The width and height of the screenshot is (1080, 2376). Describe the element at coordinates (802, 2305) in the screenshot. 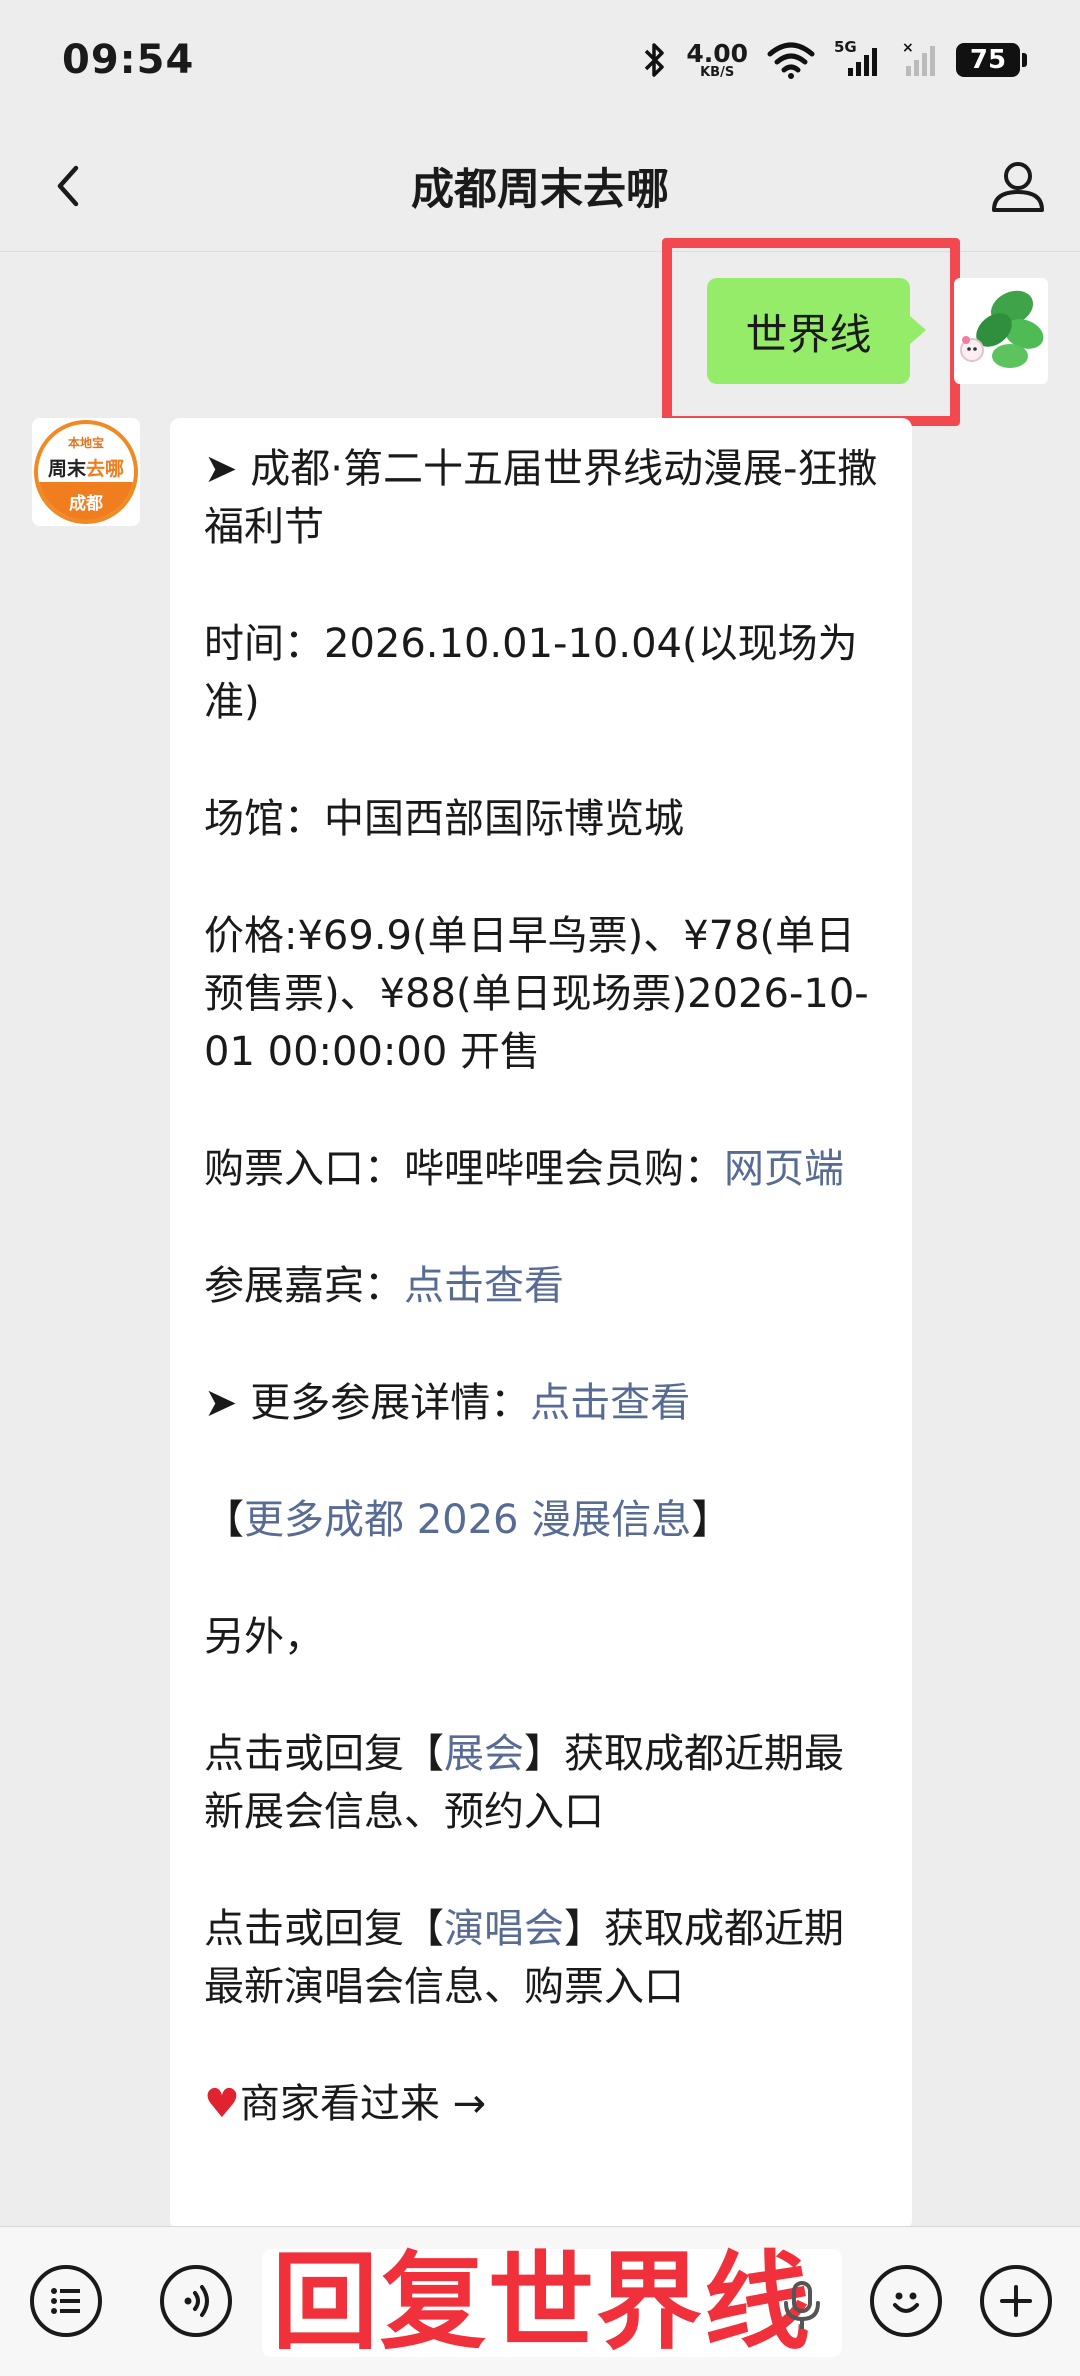

I see `microphone-icon` at that location.